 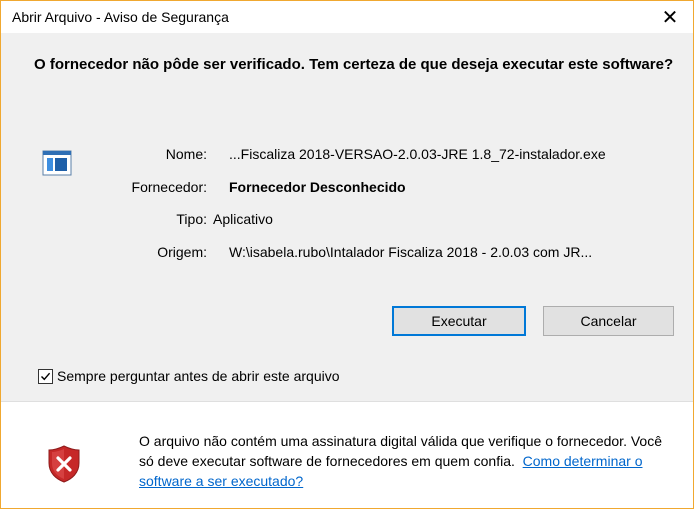 What do you see at coordinates (182, 252) in the screenshot?
I see `origin-label: Origem:` at bounding box center [182, 252].